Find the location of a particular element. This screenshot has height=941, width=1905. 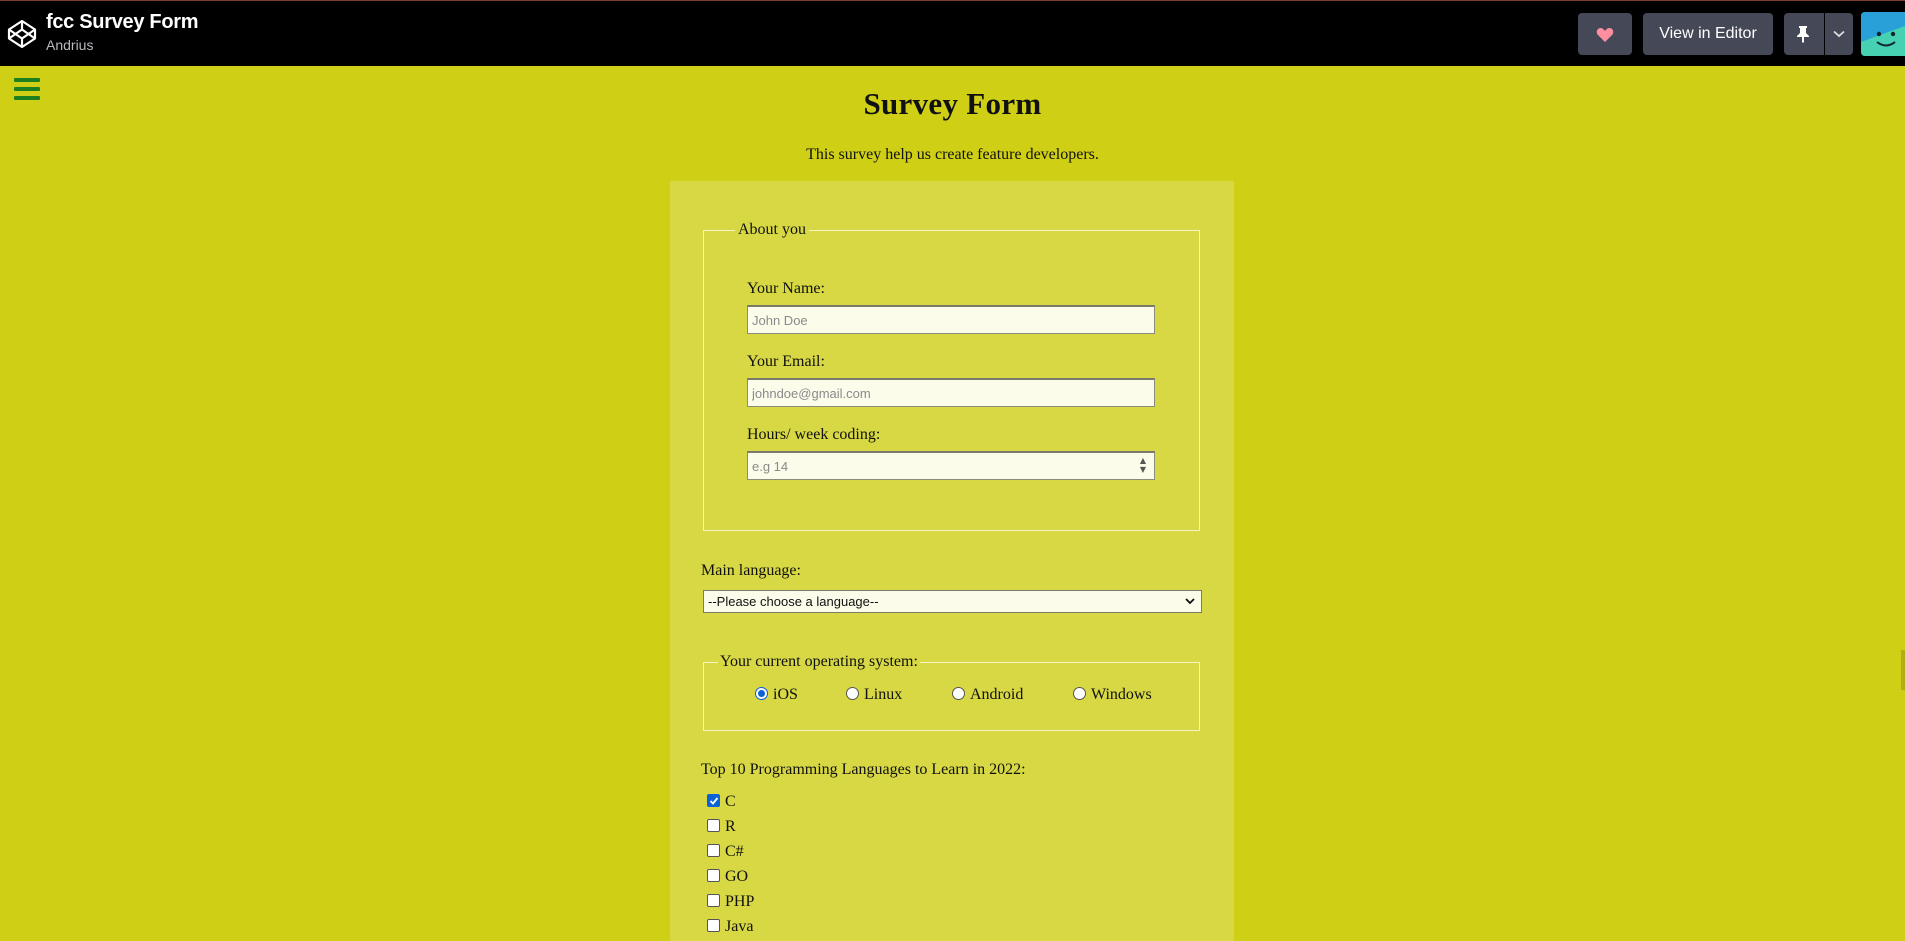

number-spinner: ▲ ▼ is located at coordinates (1143, 466).